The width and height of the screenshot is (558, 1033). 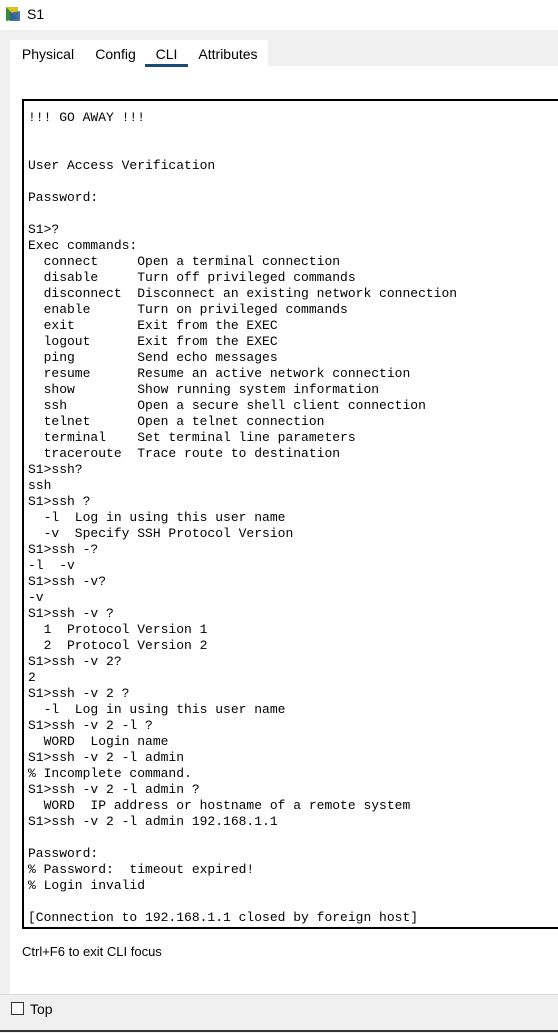 What do you see at coordinates (48, 53) in the screenshot?
I see `tab-physical: Physical` at bounding box center [48, 53].